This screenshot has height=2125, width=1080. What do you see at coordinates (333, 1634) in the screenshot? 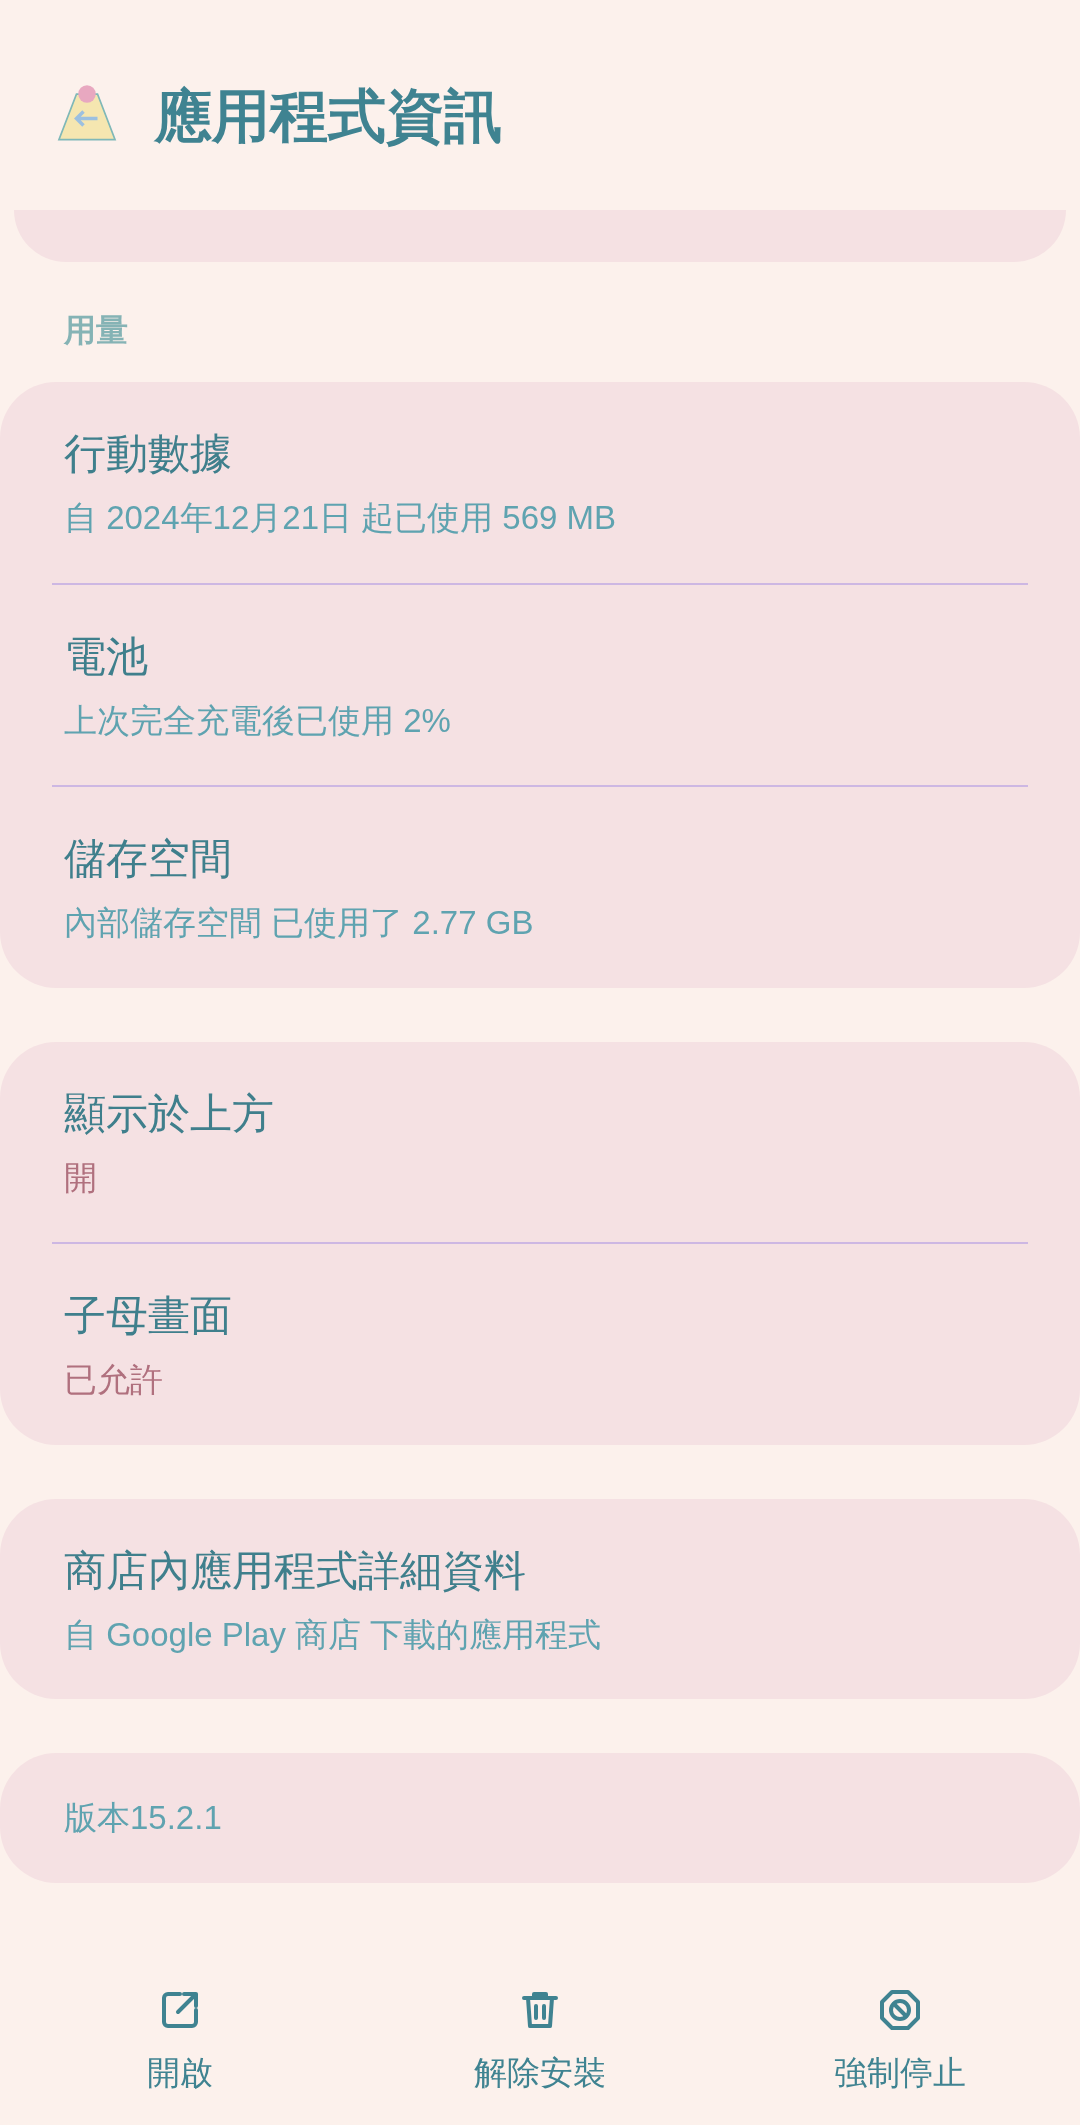
I see `setting-summary: 自 Google Play 商店 下載的應用程式` at bounding box center [333, 1634].